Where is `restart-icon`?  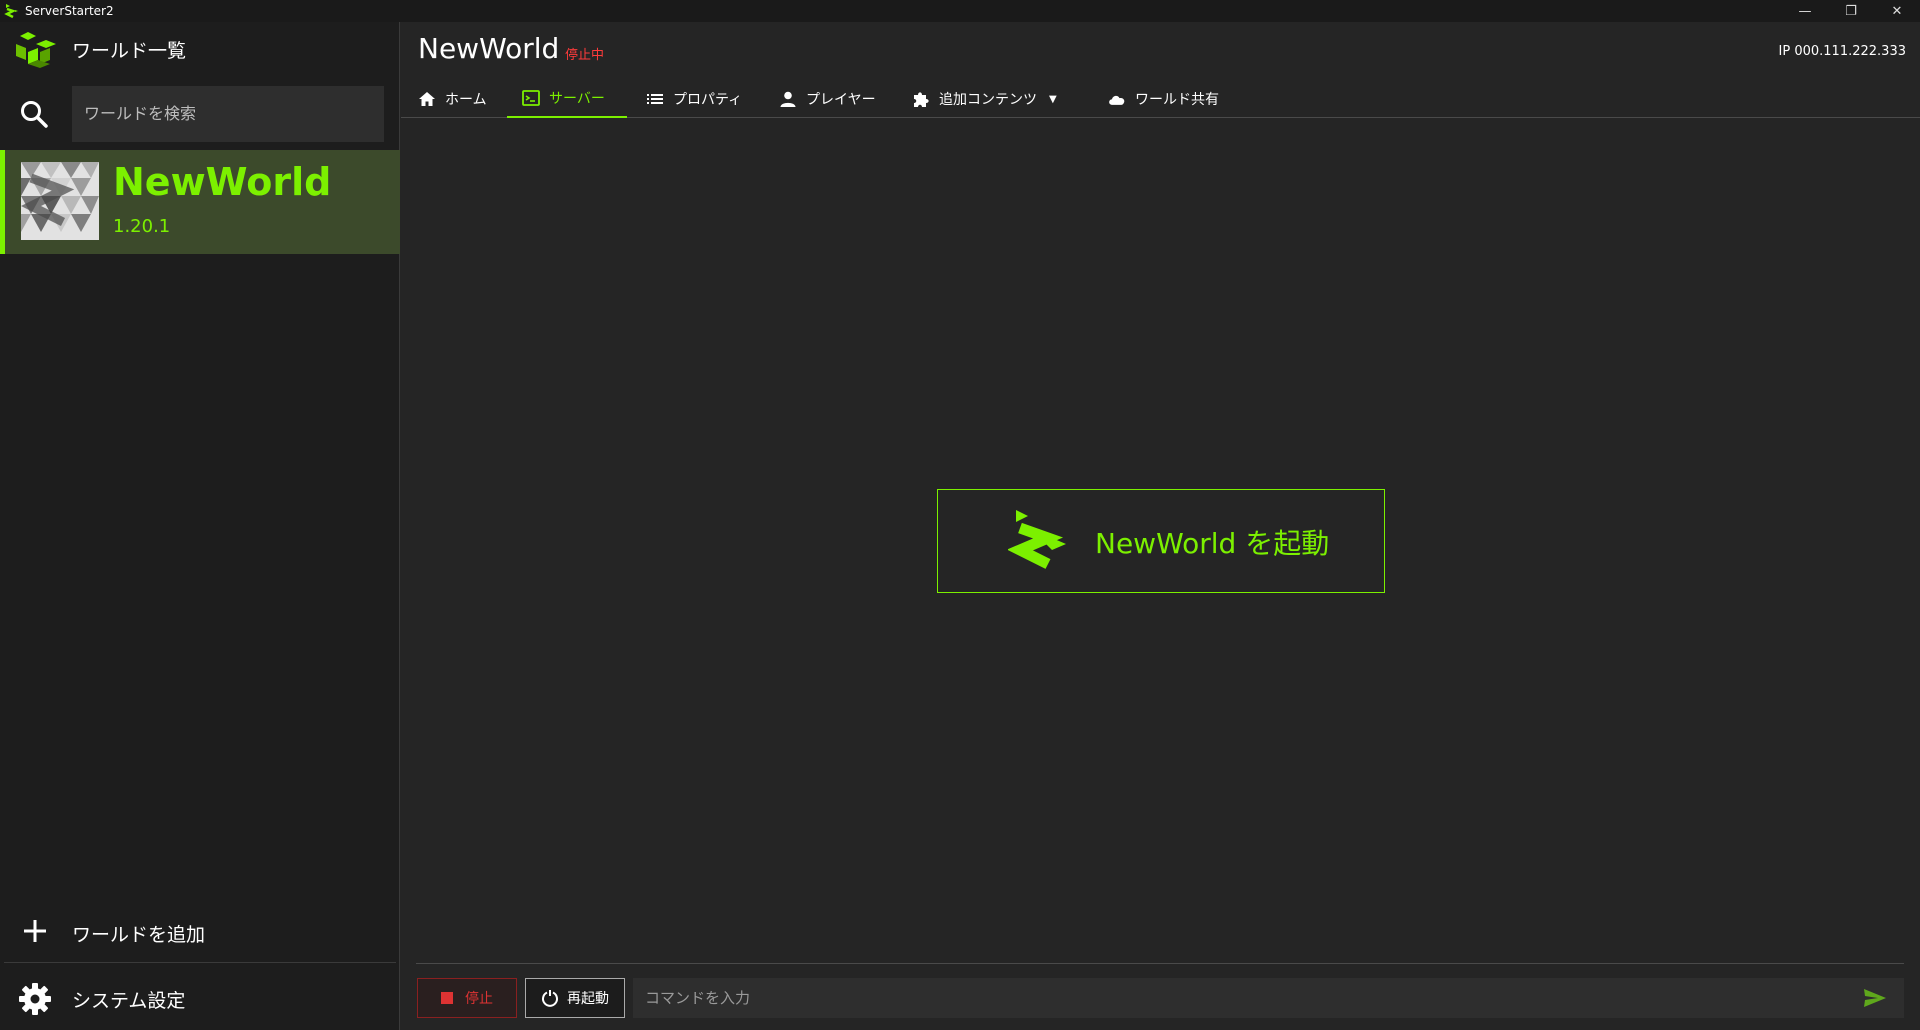
restart-icon is located at coordinates (550, 998).